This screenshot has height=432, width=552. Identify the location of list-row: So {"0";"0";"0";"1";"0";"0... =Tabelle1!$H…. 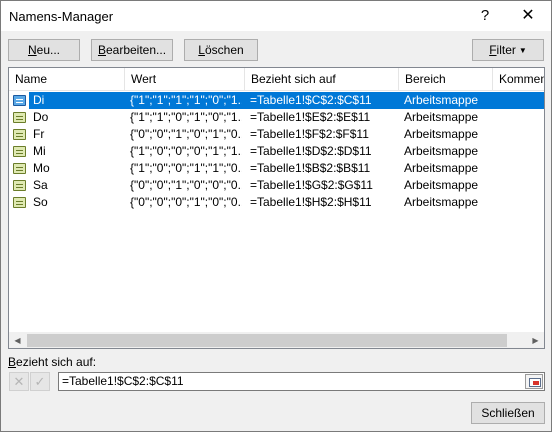
(276, 202).